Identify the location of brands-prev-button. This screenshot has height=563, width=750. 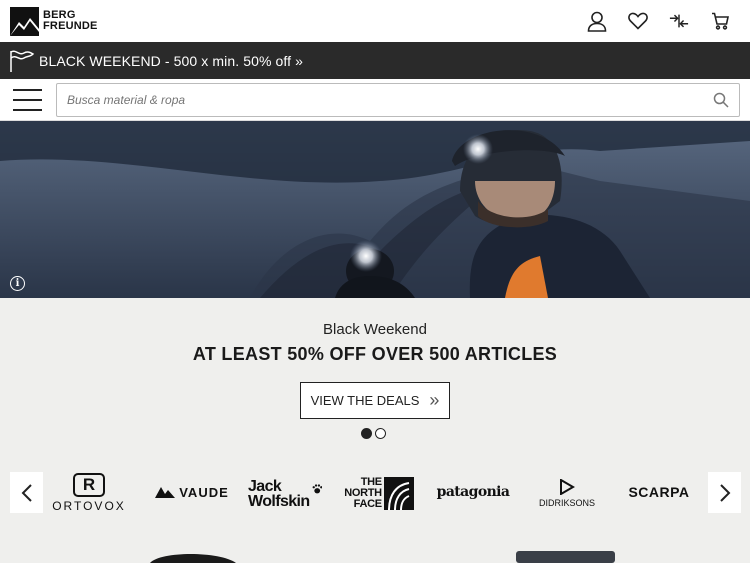
(26, 492).